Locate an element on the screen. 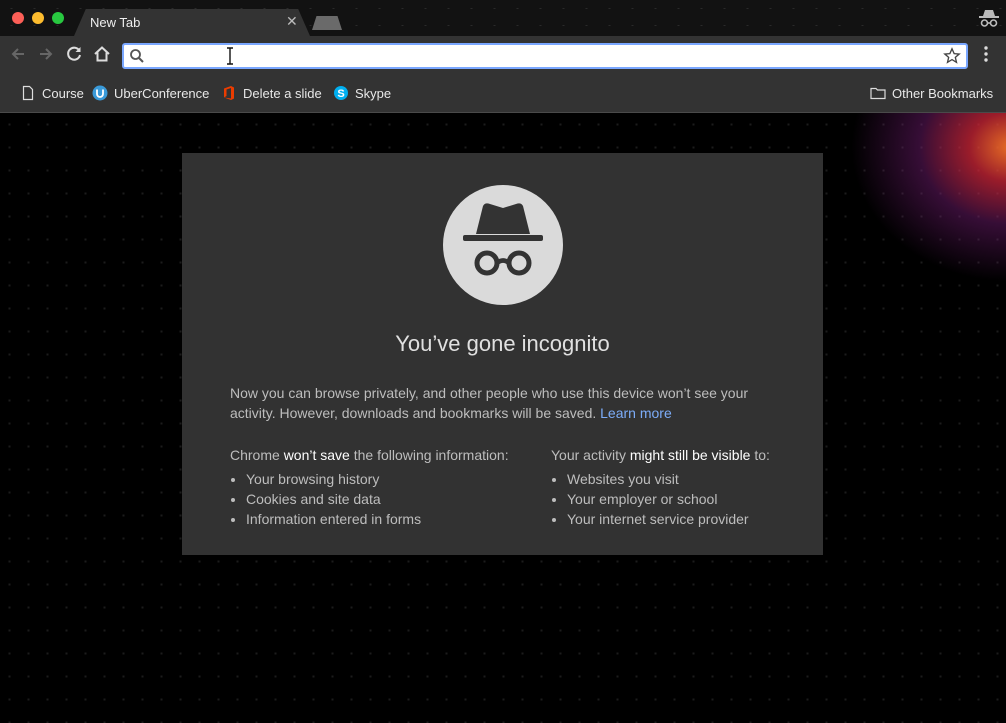  reload-icon is located at coordinates (74, 54).